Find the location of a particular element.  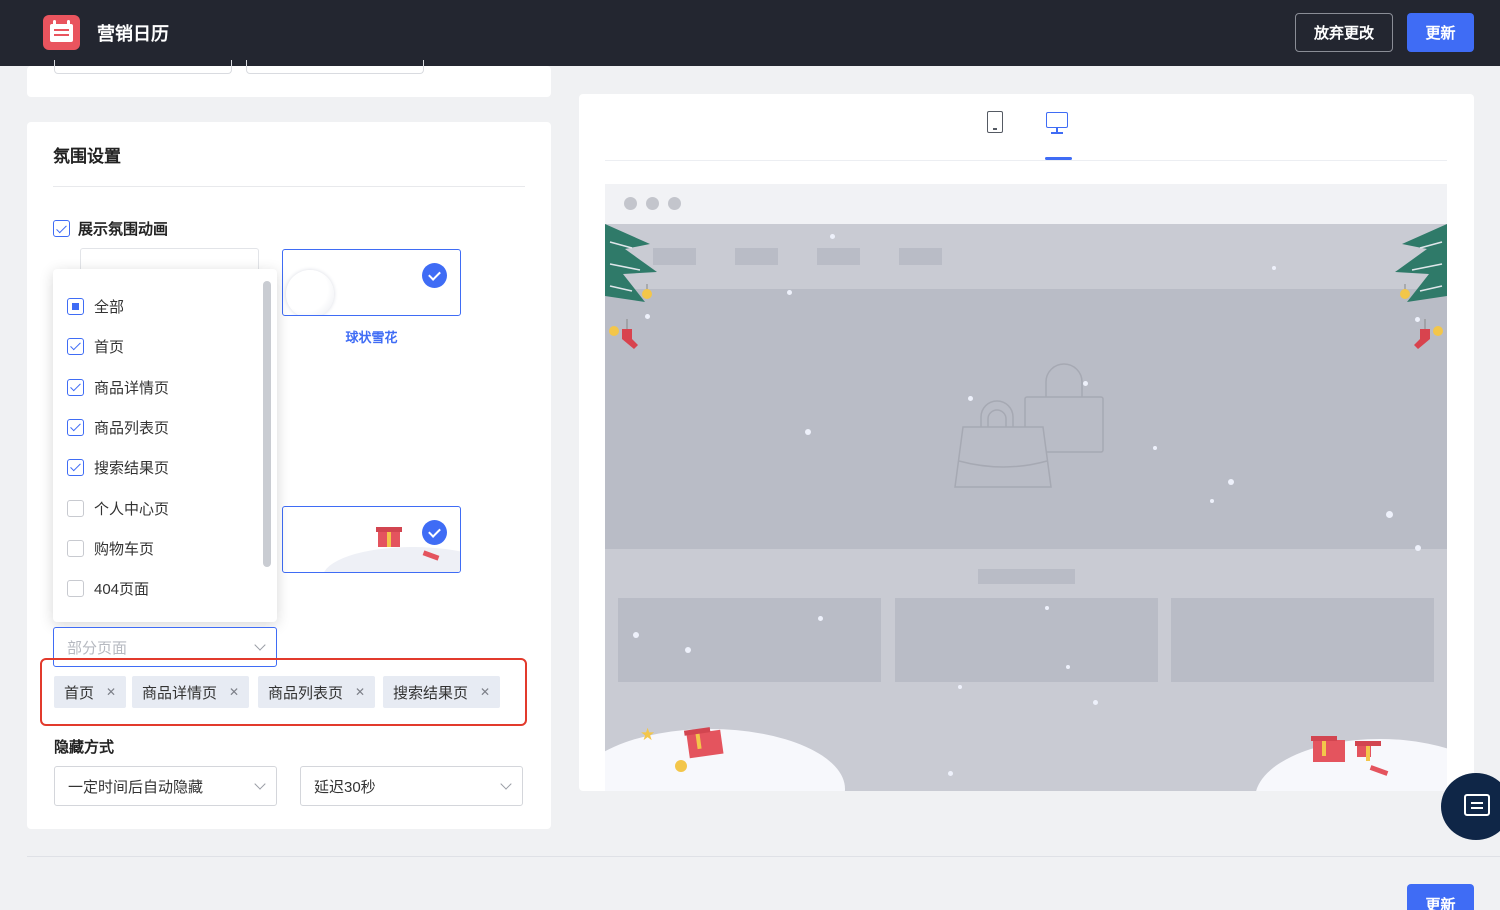

tag-label: 商品详情页 is located at coordinates (180, 693).